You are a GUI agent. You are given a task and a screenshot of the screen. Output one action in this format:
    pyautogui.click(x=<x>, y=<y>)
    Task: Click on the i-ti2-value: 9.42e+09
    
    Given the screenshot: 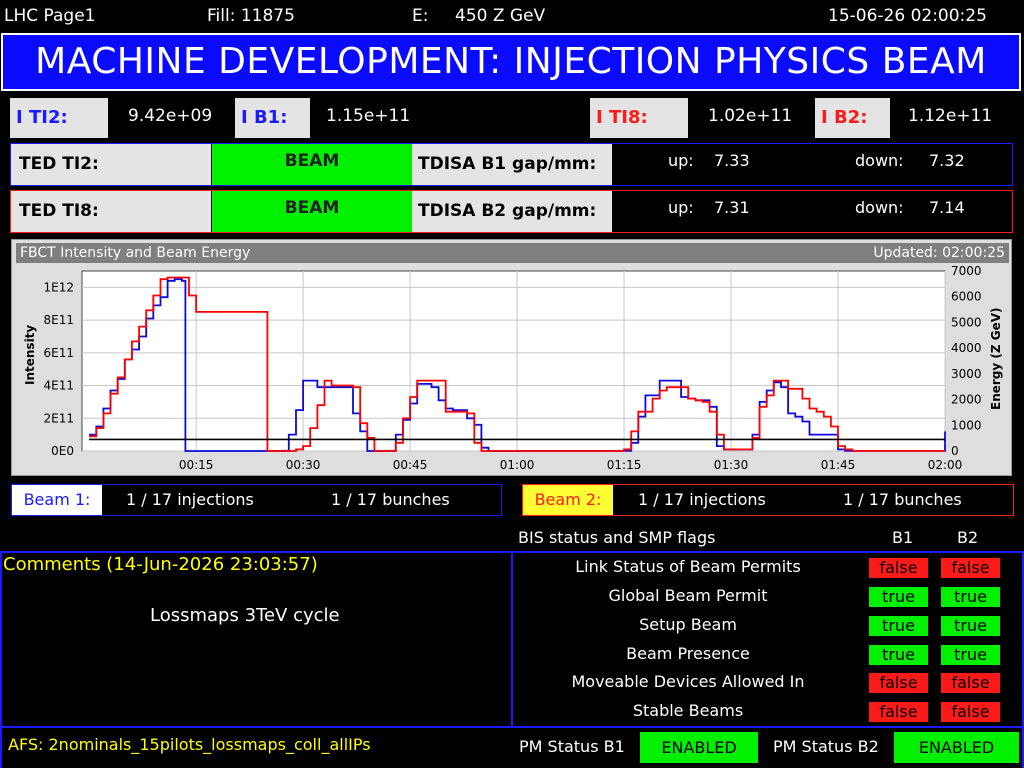 What is the action you would take?
    pyautogui.click(x=170, y=116)
    